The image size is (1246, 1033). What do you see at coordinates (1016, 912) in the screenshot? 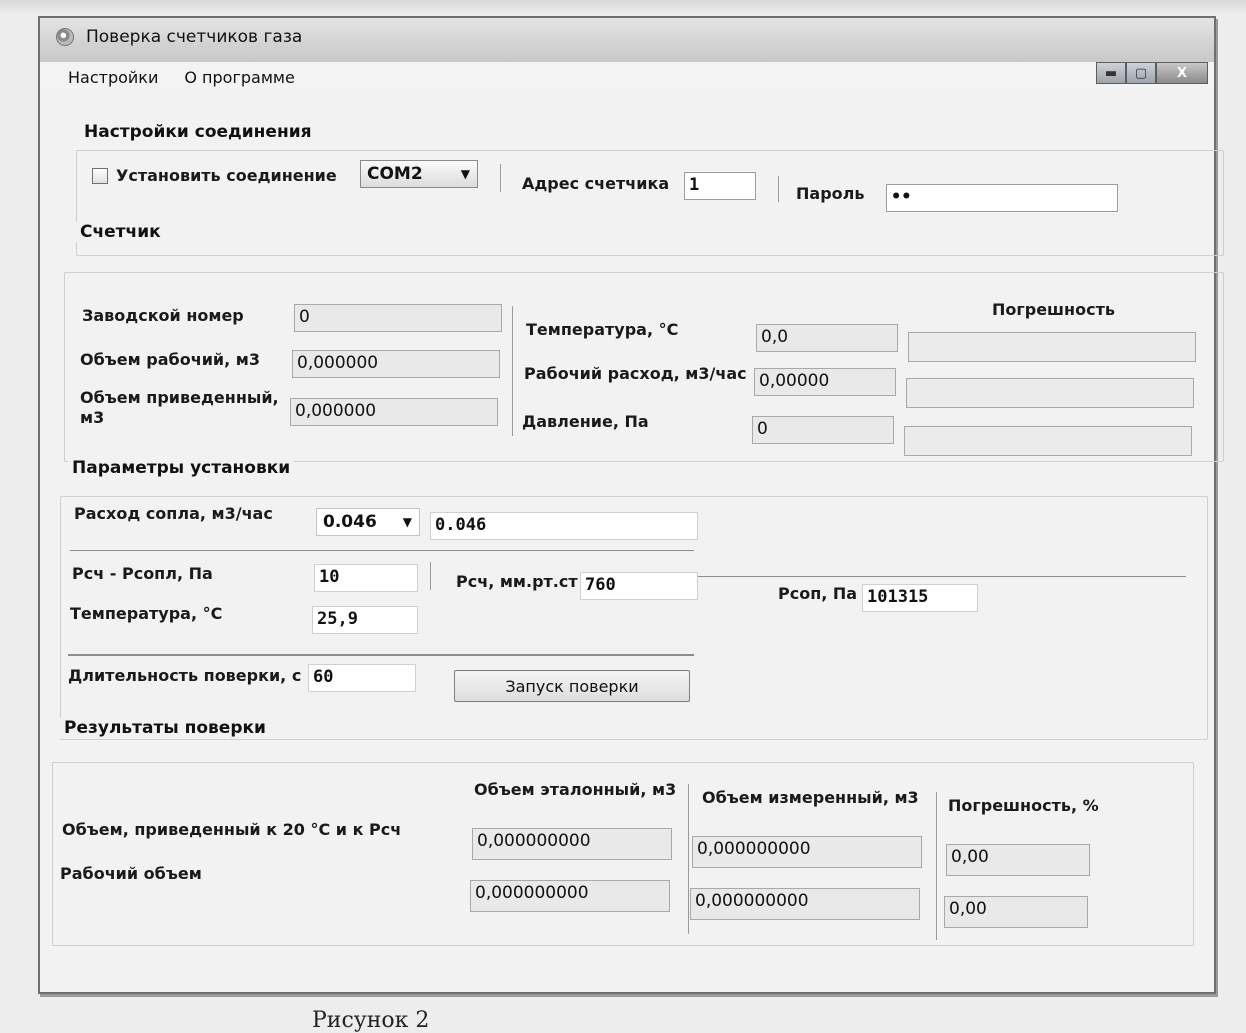
I see `result-err-work: 0,00` at bounding box center [1016, 912].